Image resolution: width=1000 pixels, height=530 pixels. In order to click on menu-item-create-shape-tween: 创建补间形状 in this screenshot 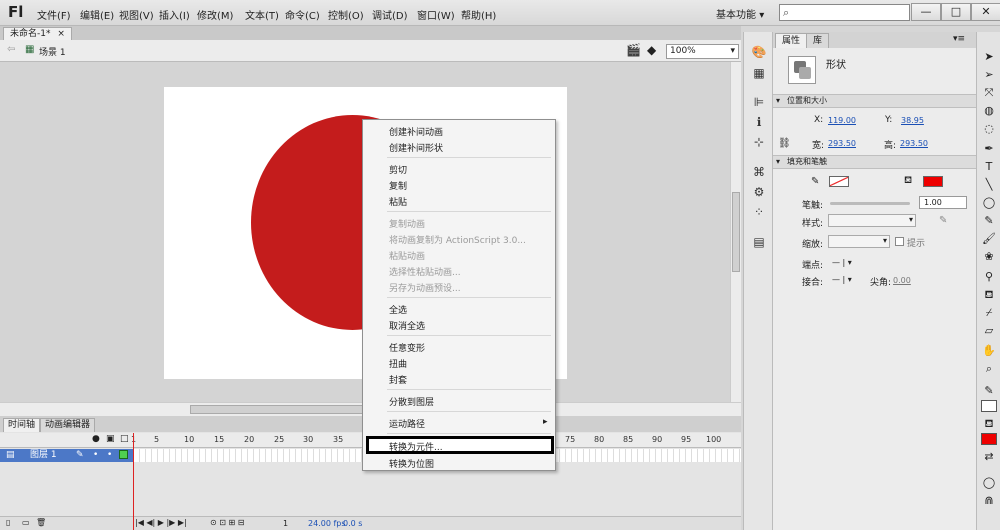, I will do `click(416, 147)`.